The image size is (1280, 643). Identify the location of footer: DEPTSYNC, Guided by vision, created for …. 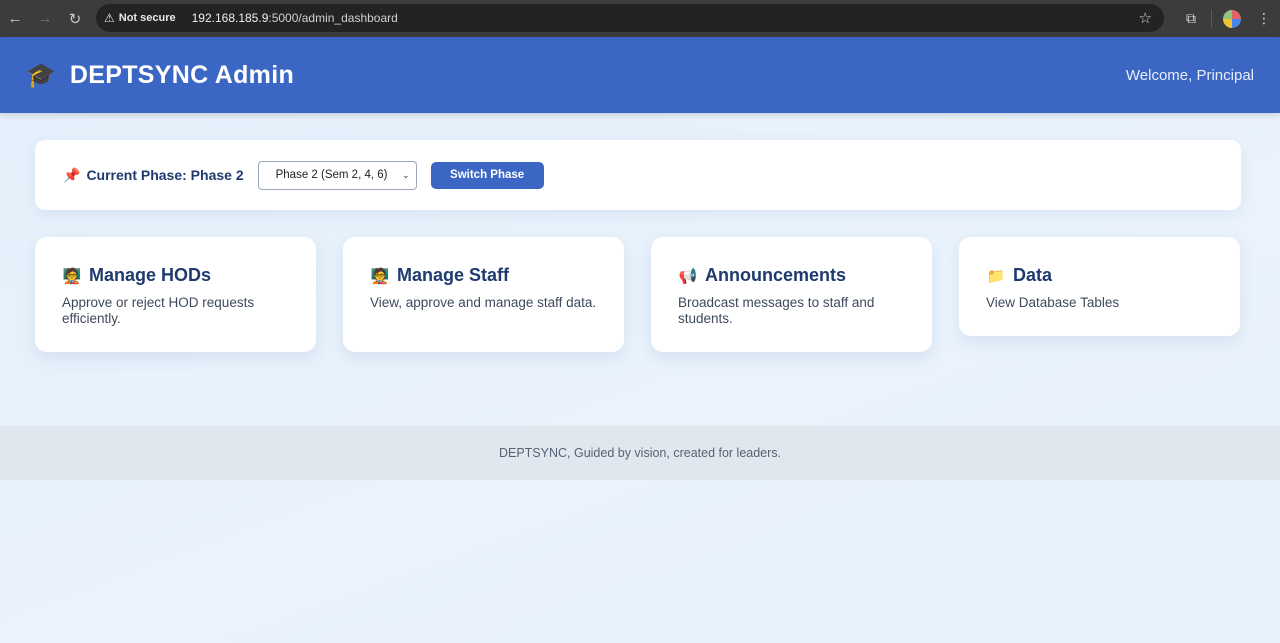
(640, 453).